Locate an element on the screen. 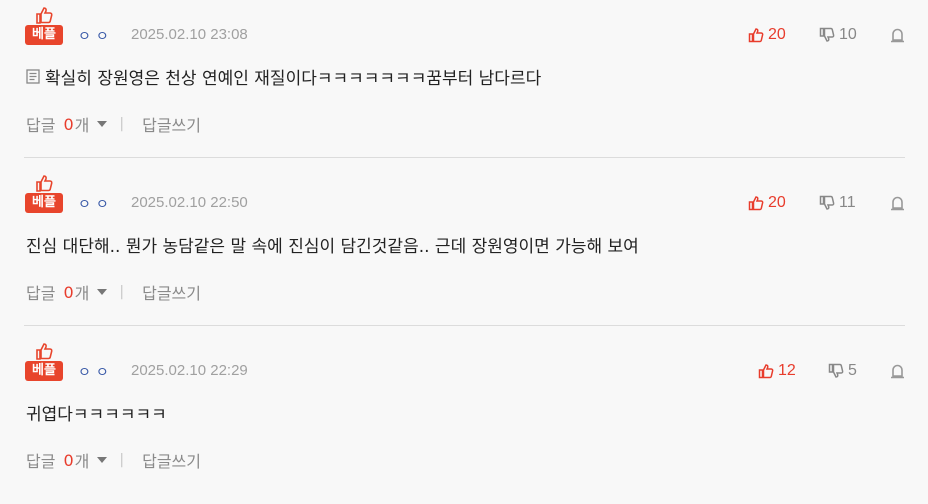  memo-icon is located at coordinates (33, 76).